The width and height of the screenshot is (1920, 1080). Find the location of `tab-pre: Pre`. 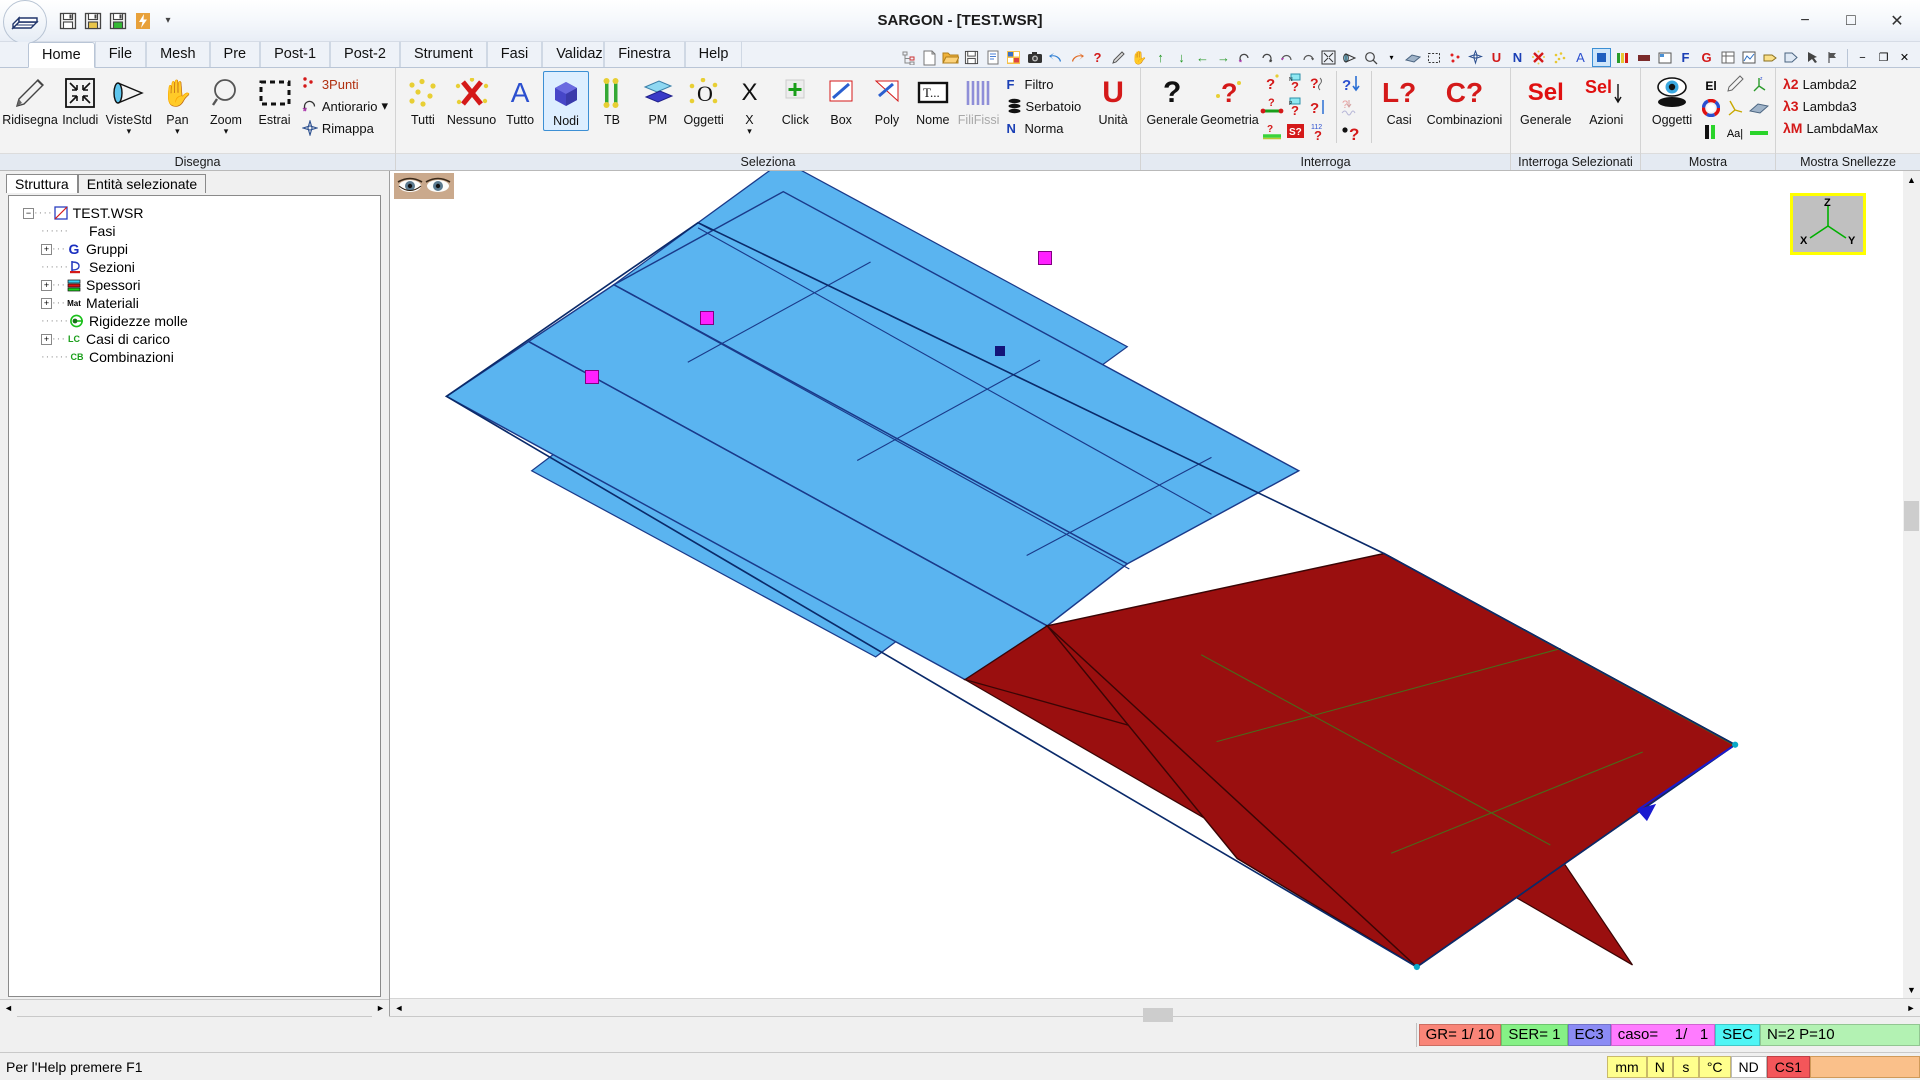

tab-pre: Pre is located at coordinates (235, 54).